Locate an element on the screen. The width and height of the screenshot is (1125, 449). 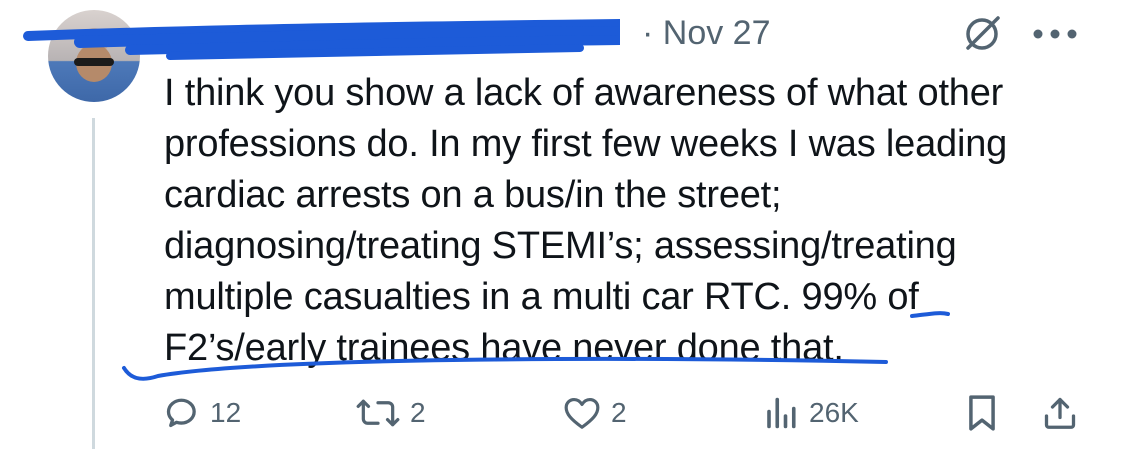
reply-button: 12 is located at coordinates (202, 413).